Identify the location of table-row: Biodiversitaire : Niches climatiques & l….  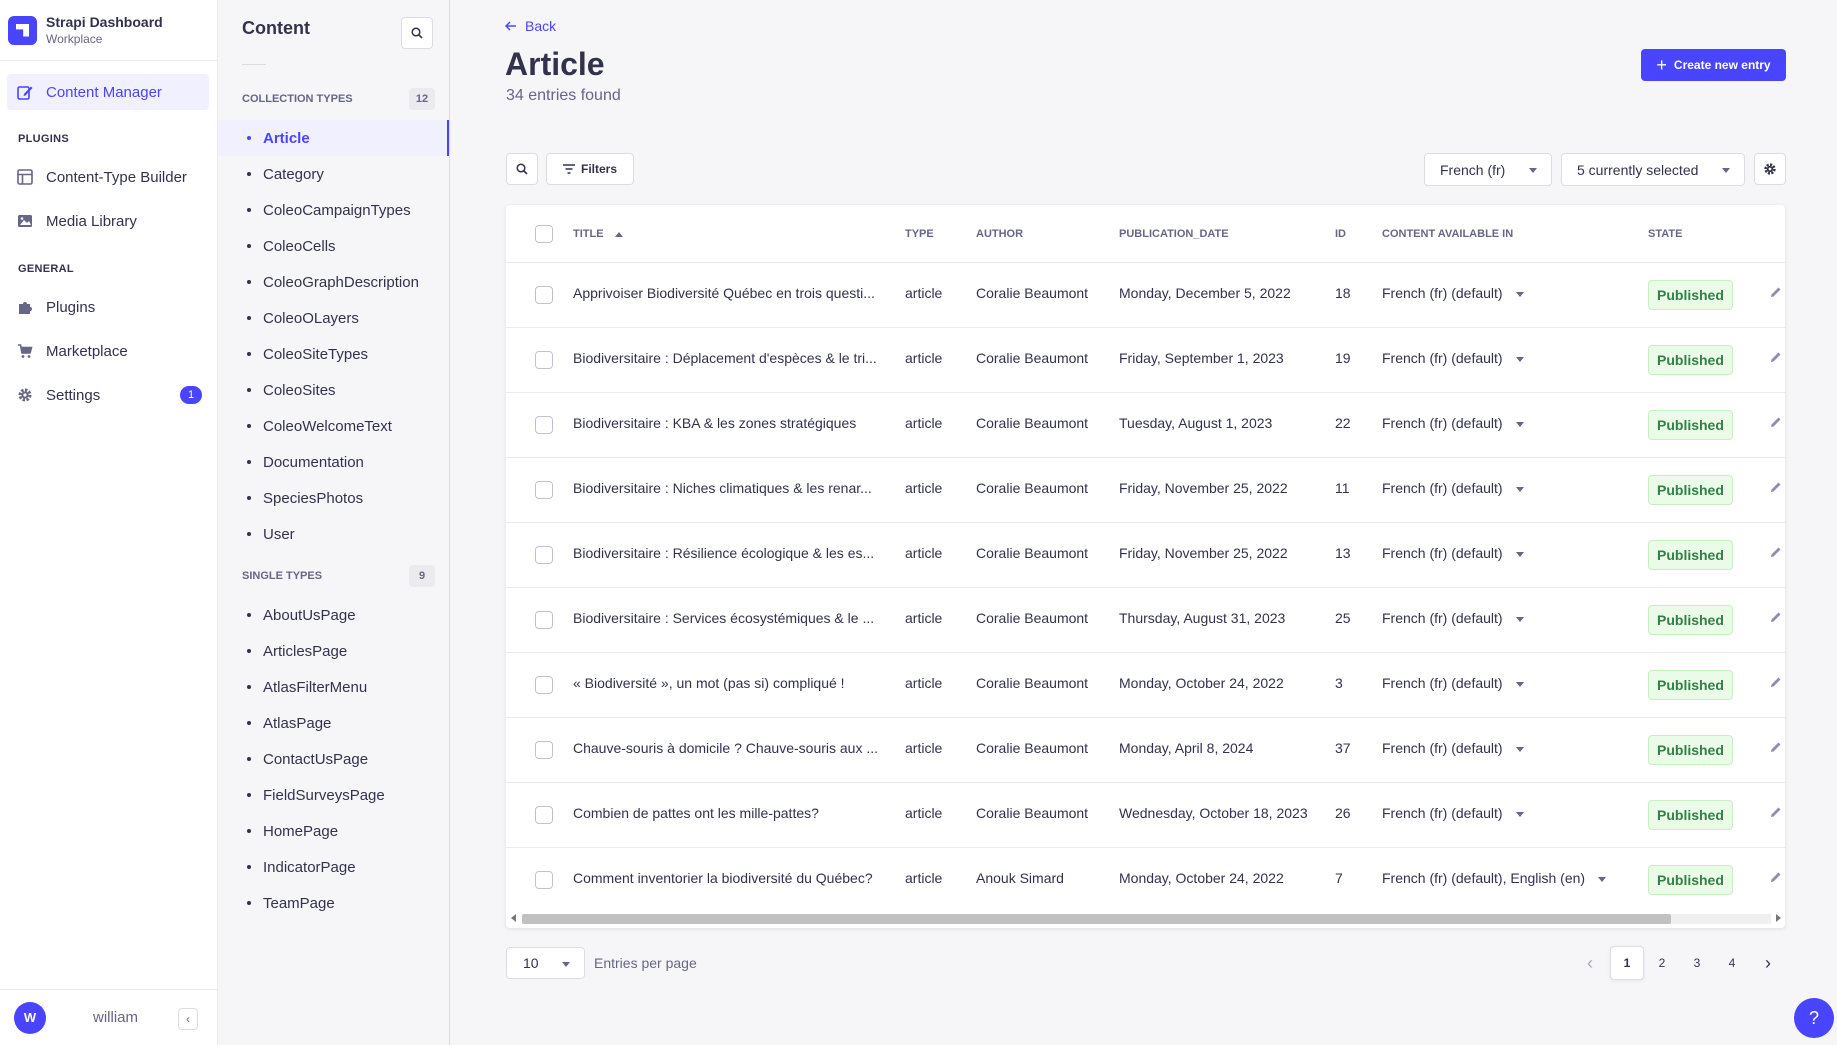
(1145, 489).